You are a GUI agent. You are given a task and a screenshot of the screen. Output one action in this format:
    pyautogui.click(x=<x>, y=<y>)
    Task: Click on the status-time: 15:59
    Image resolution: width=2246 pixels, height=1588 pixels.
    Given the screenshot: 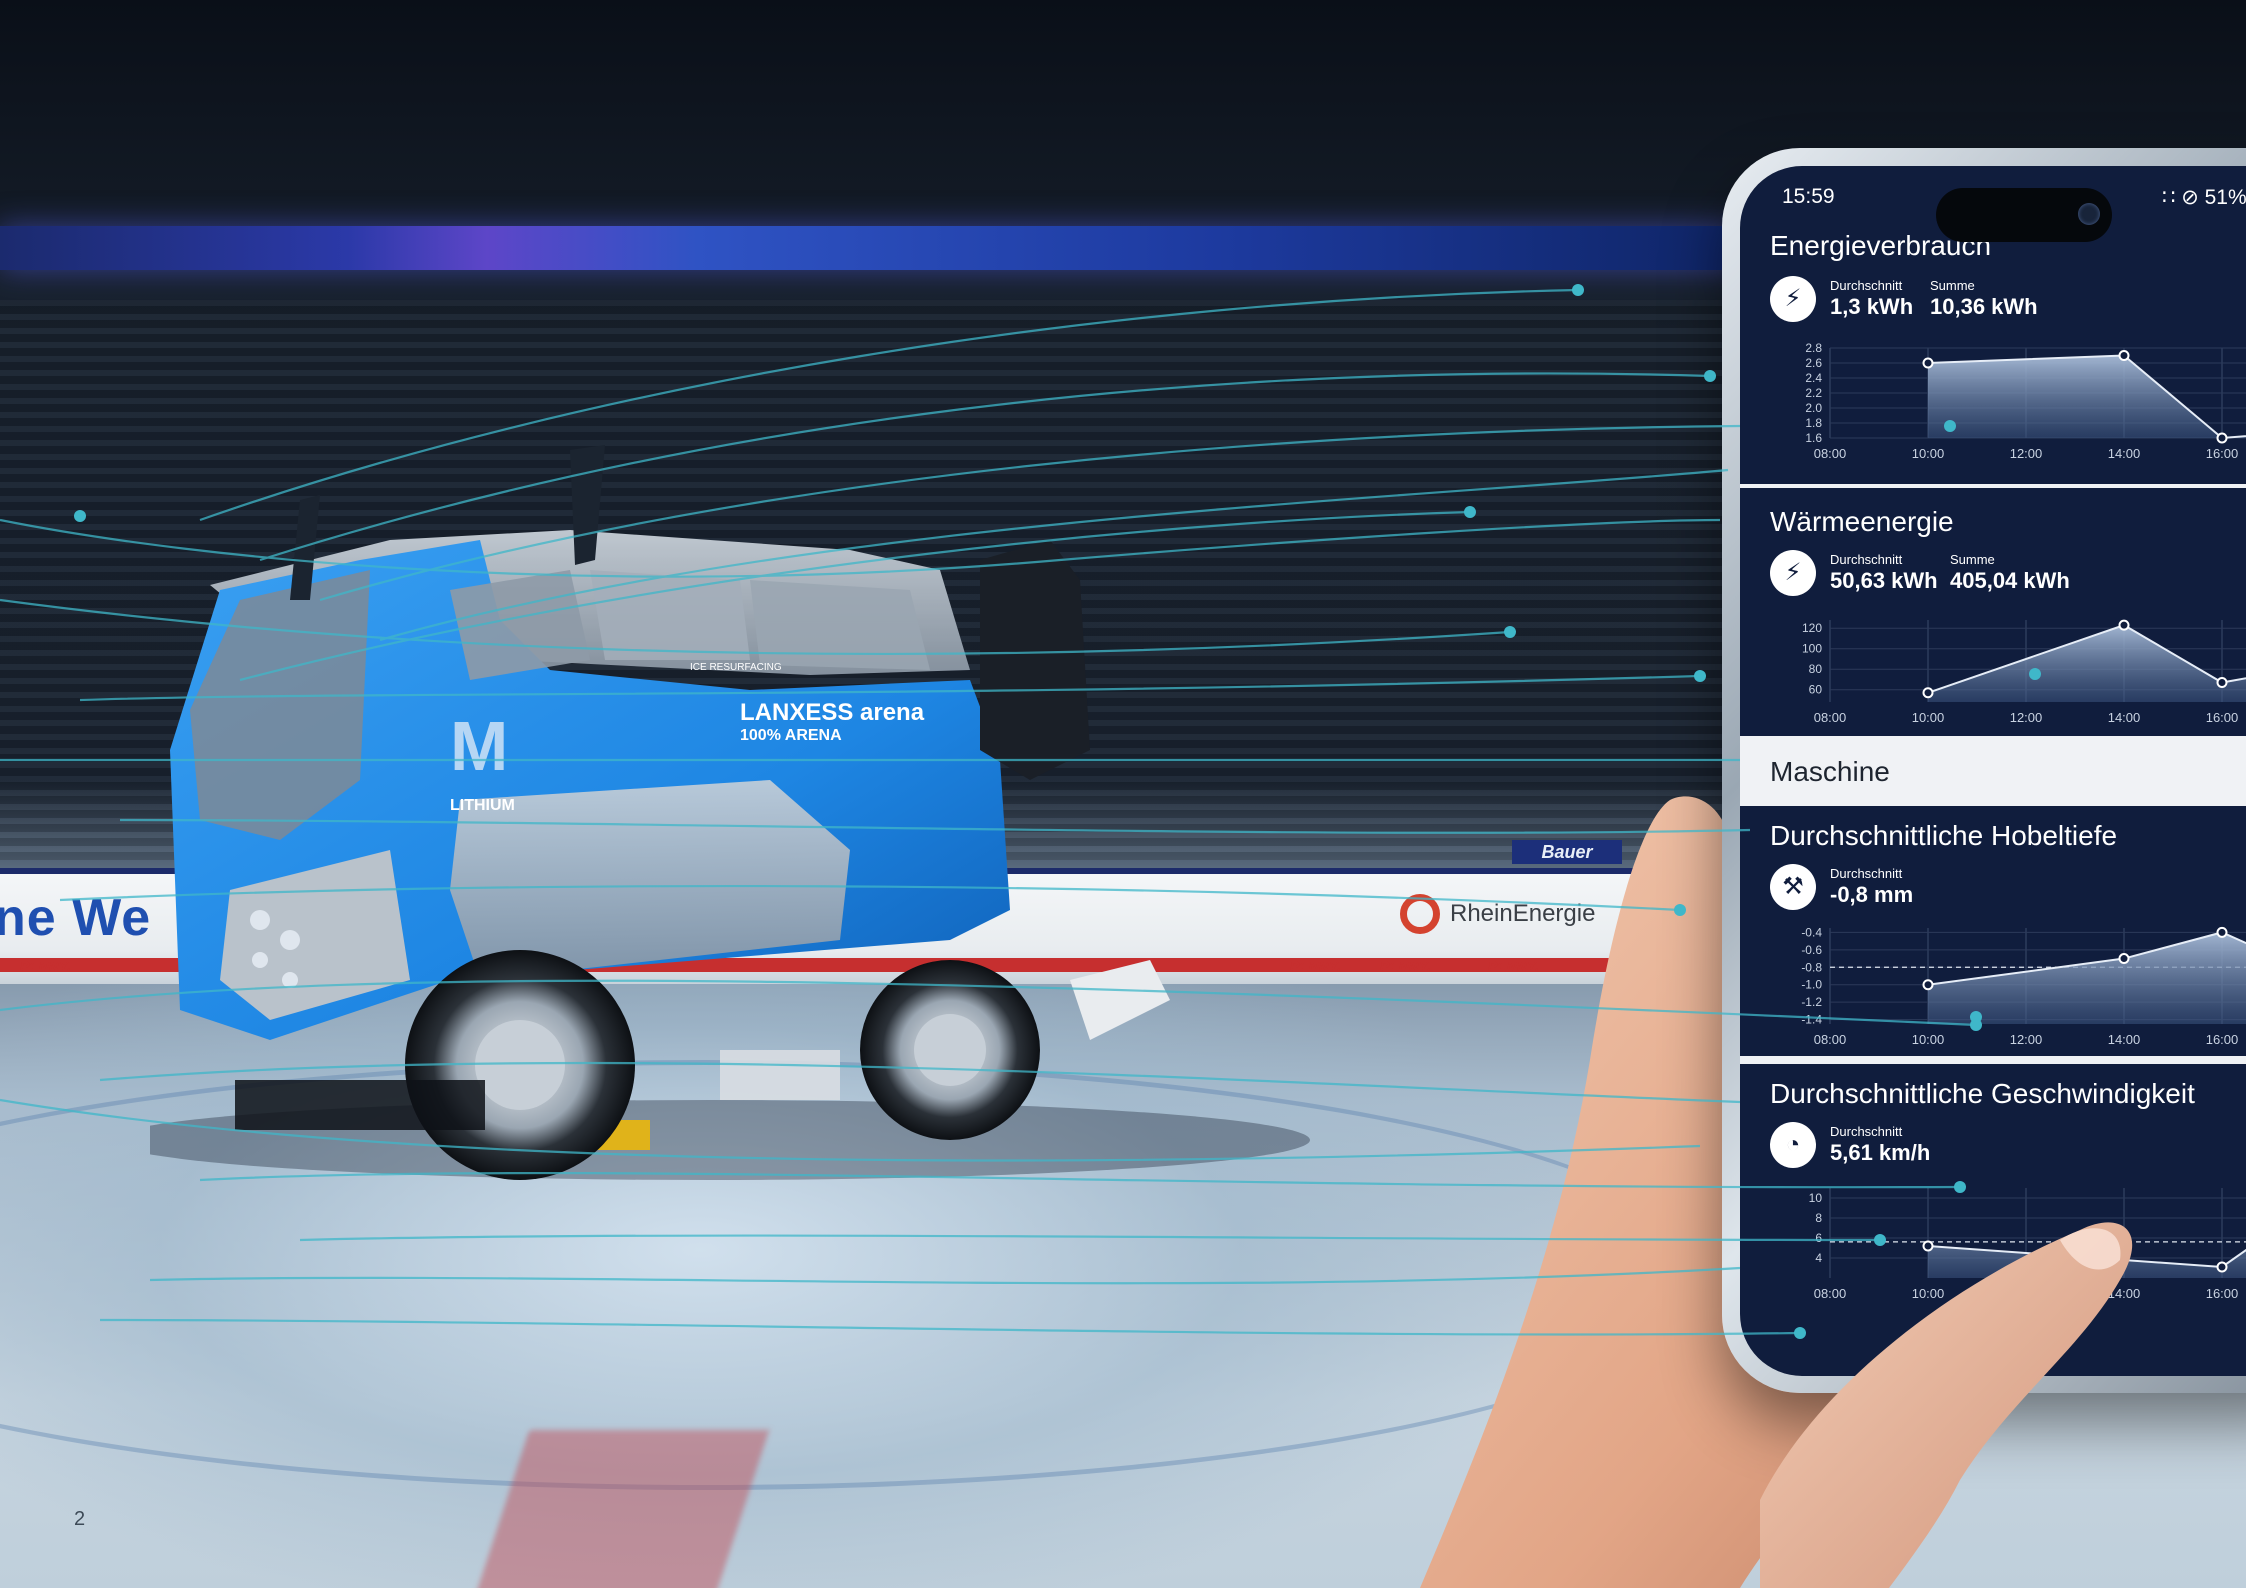 What is the action you would take?
    pyautogui.click(x=1808, y=196)
    